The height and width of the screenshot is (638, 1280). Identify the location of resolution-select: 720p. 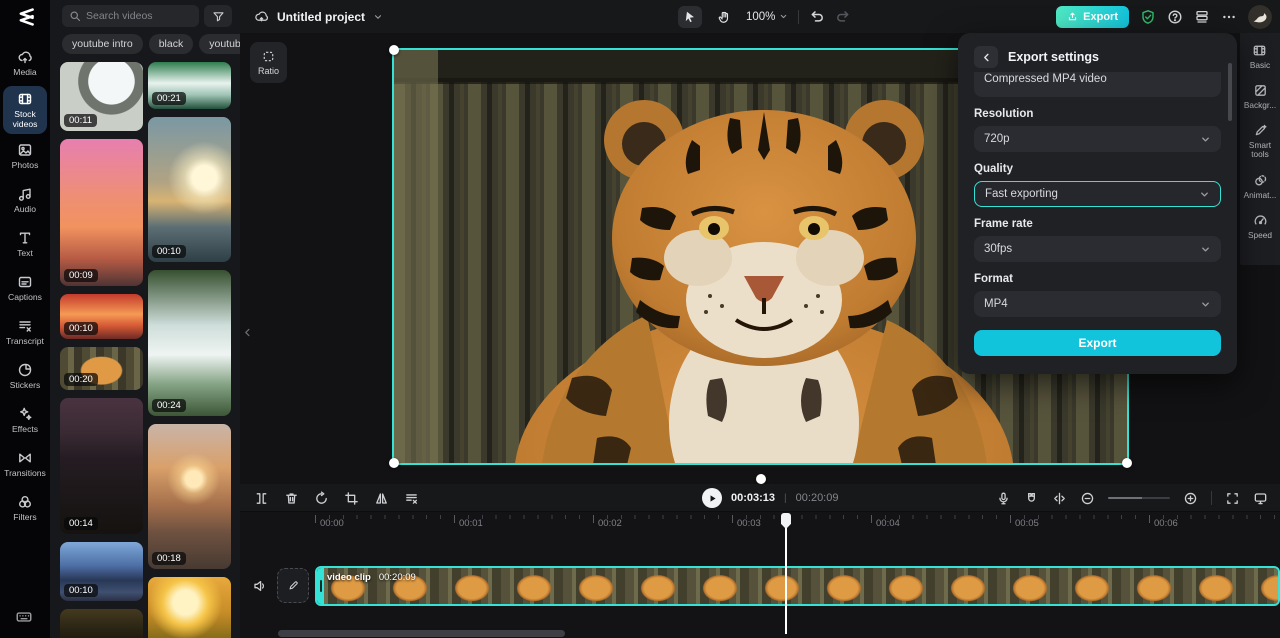
(1097, 139).